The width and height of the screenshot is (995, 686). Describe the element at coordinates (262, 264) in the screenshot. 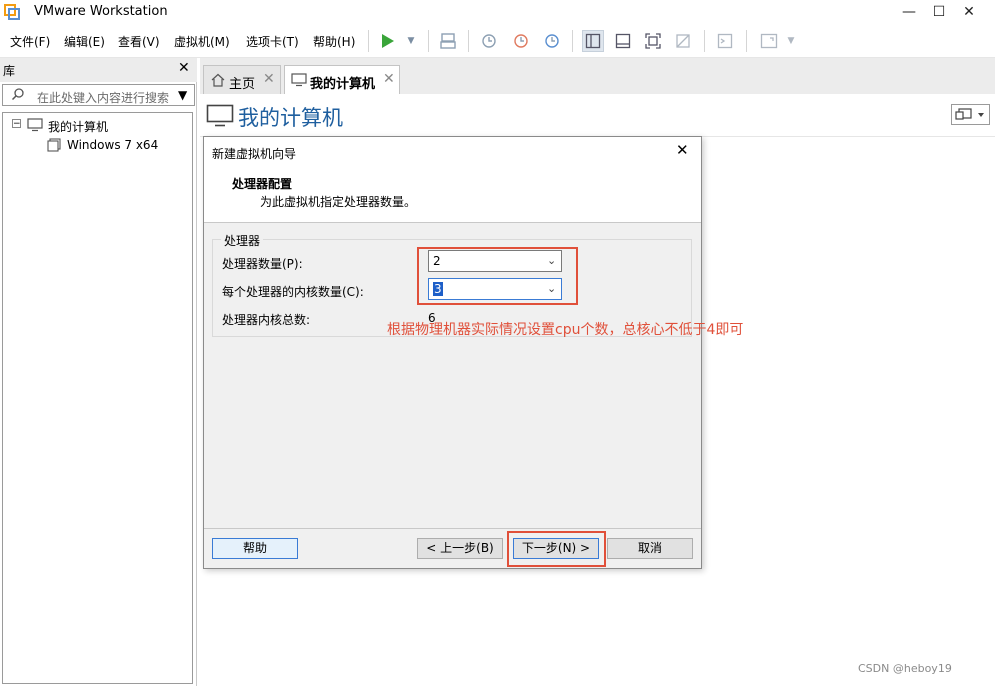

I see `processor-count-label: 处理器数量(P):` at that location.